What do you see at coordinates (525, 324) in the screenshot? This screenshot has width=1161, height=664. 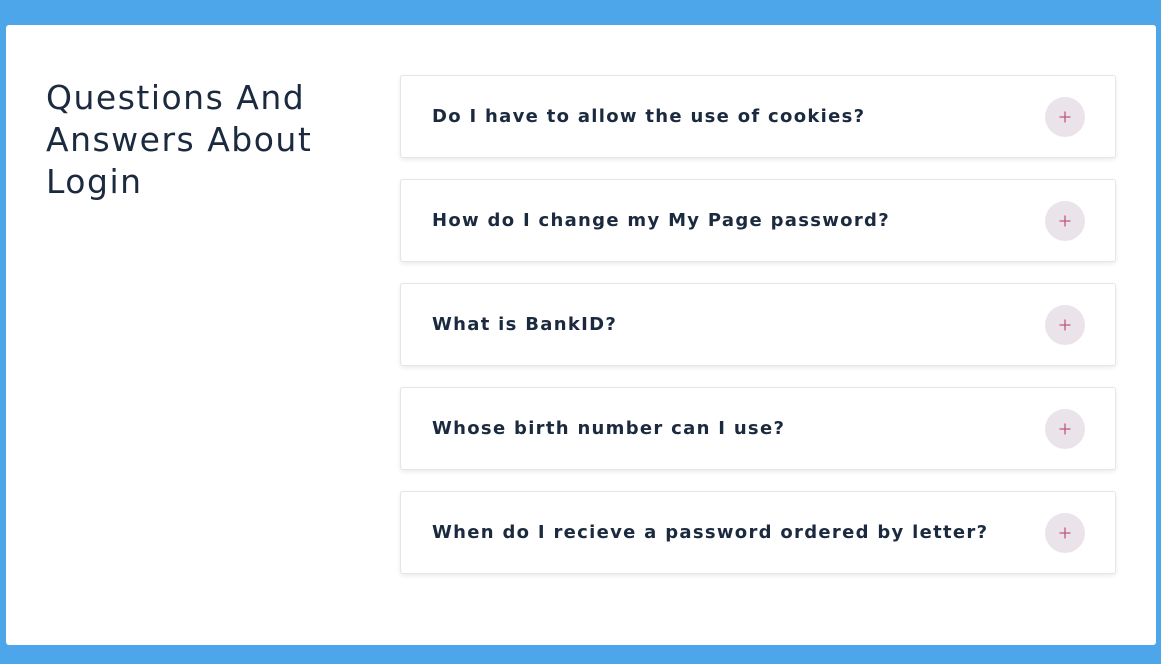 I see `faq-question: What is BankID?` at bounding box center [525, 324].